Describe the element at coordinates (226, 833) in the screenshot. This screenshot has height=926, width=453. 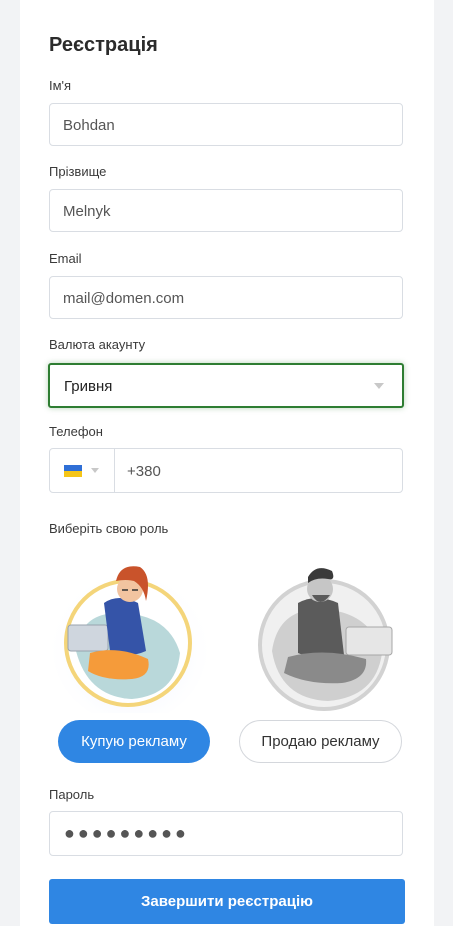
I see `password-field: ●●●●●●●●●` at that location.